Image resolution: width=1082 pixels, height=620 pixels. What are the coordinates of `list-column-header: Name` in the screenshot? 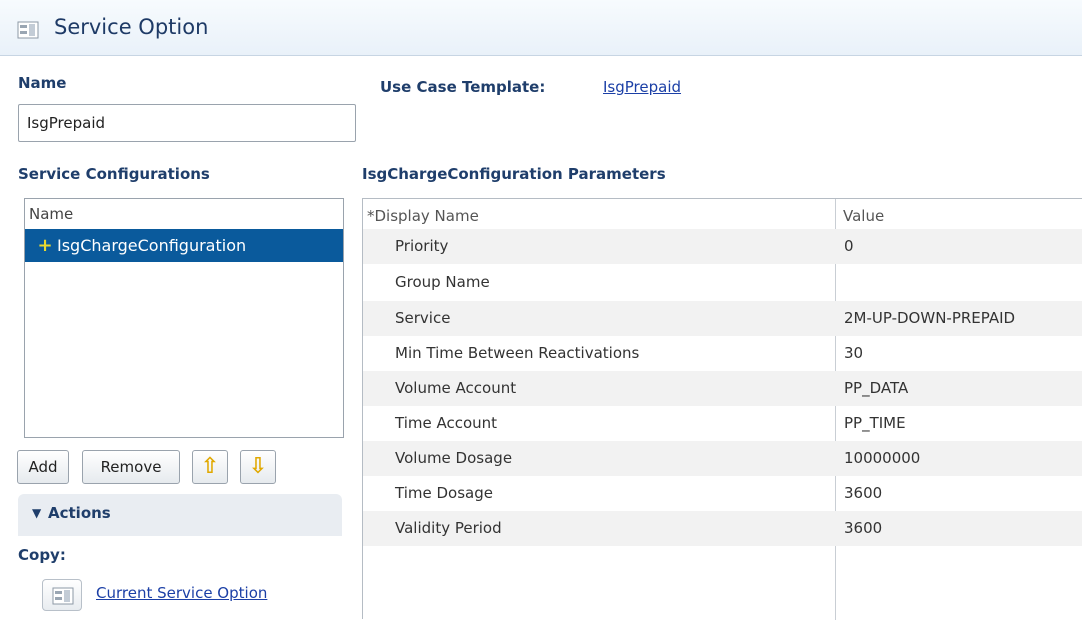 It's located at (51, 214).